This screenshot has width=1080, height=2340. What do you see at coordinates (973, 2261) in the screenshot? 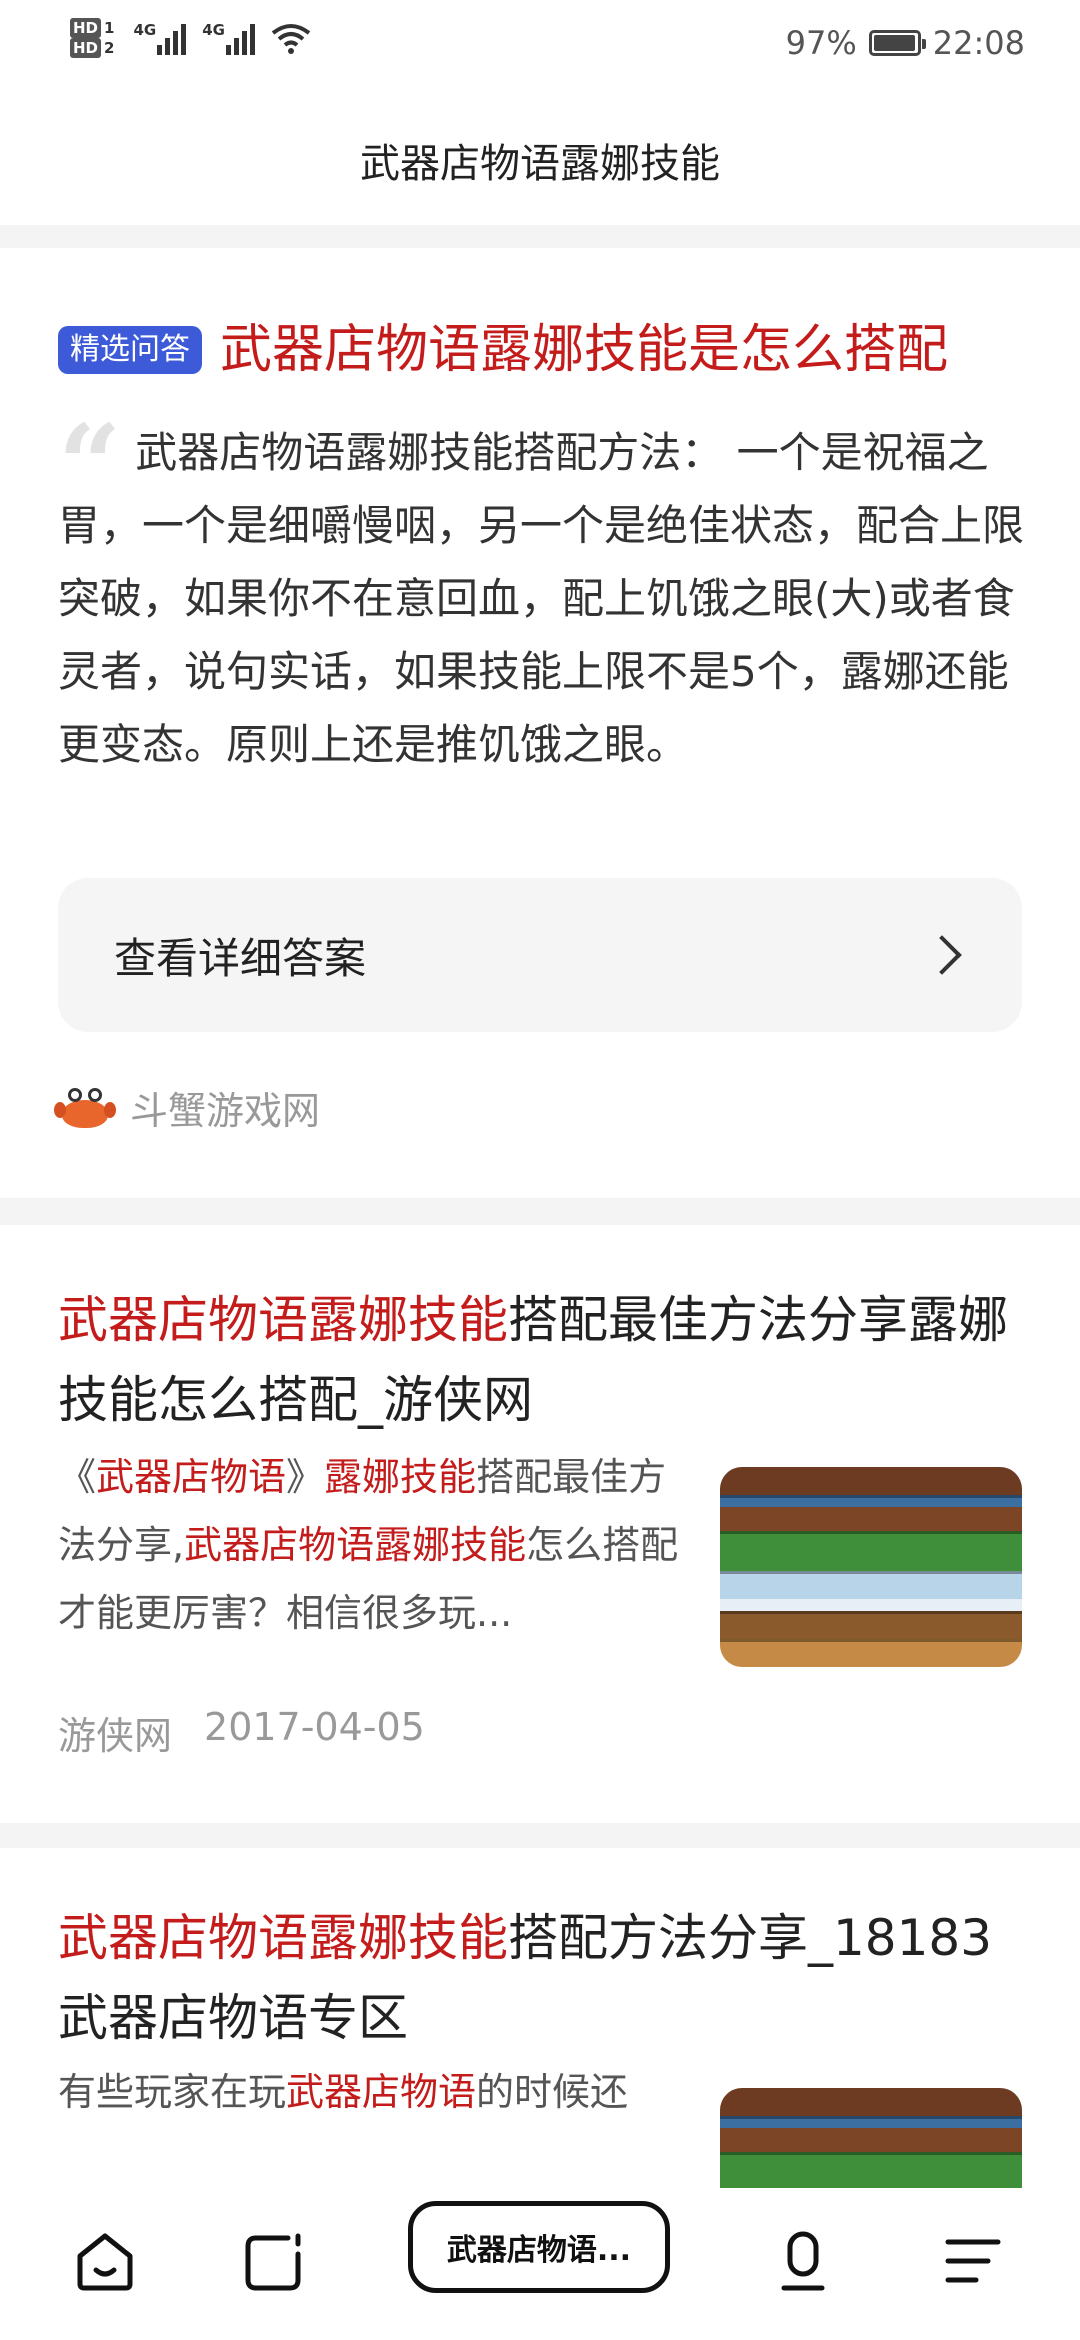
I see `menu-icon` at bounding box center [973, 2261].